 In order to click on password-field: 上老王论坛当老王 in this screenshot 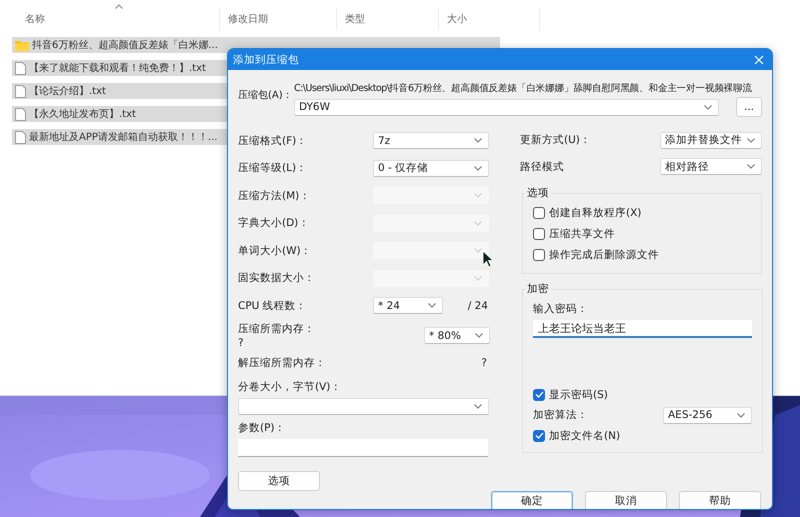, I will do `click(642, 329)`.